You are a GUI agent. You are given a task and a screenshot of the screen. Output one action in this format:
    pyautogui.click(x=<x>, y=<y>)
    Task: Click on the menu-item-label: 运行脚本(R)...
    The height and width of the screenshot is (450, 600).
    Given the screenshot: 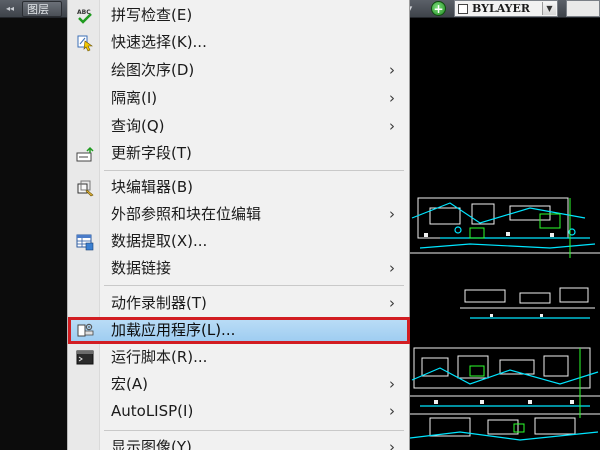 What is the action you would take?
    pyautogui.click(x=159, y=357)
    